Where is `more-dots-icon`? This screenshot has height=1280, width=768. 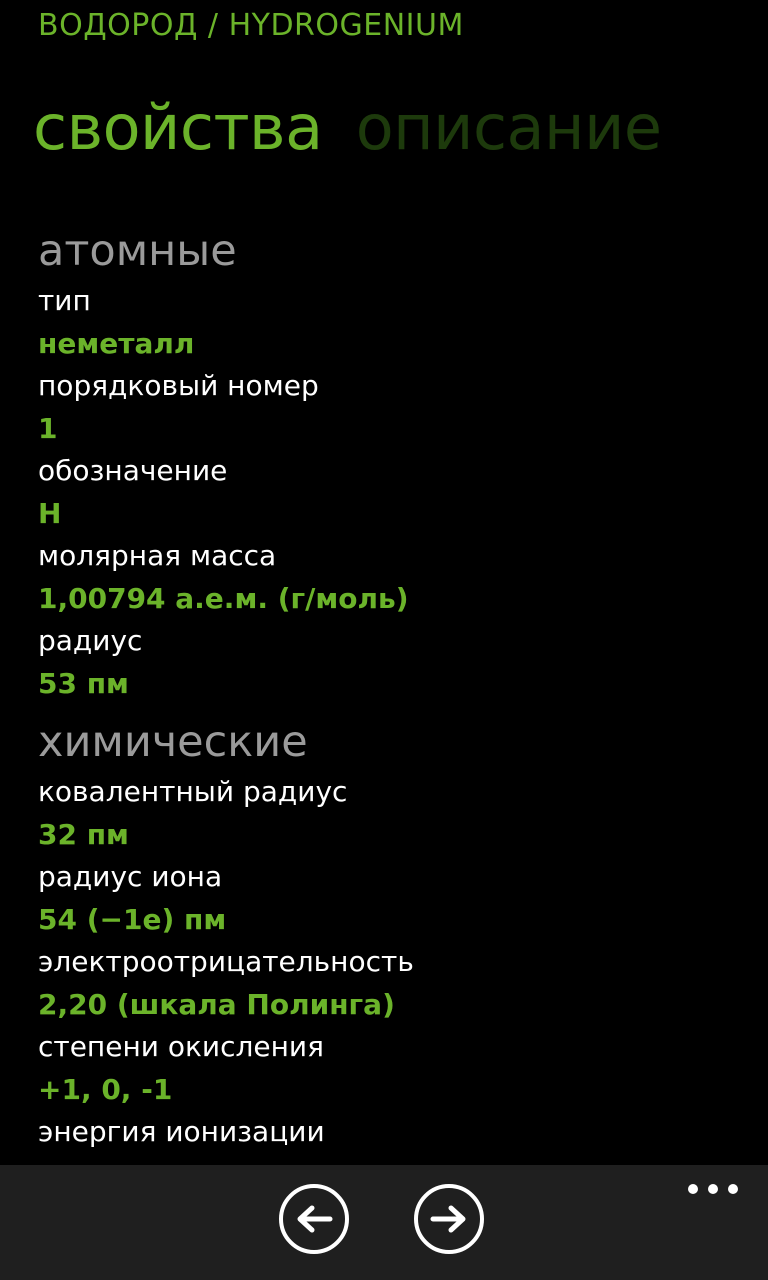 more-dots-icon is located at coordinates (713, 1189).